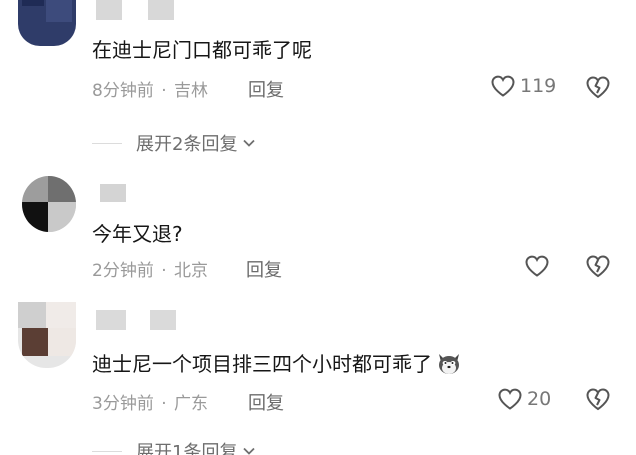  I want to click on comment-location: 北京, so click(191, 271).